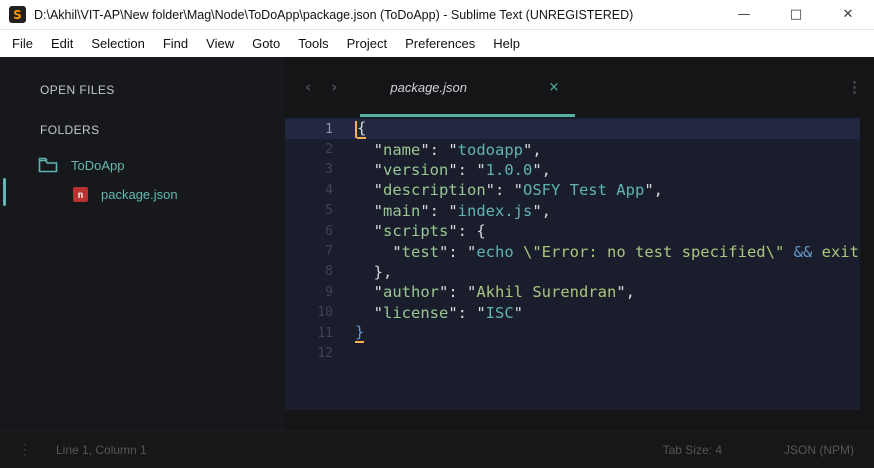  What do you see at coordinates (117, 43) in the screenshot?
I see `menu-item-selection: Selection` at bounding box center [117, 43].